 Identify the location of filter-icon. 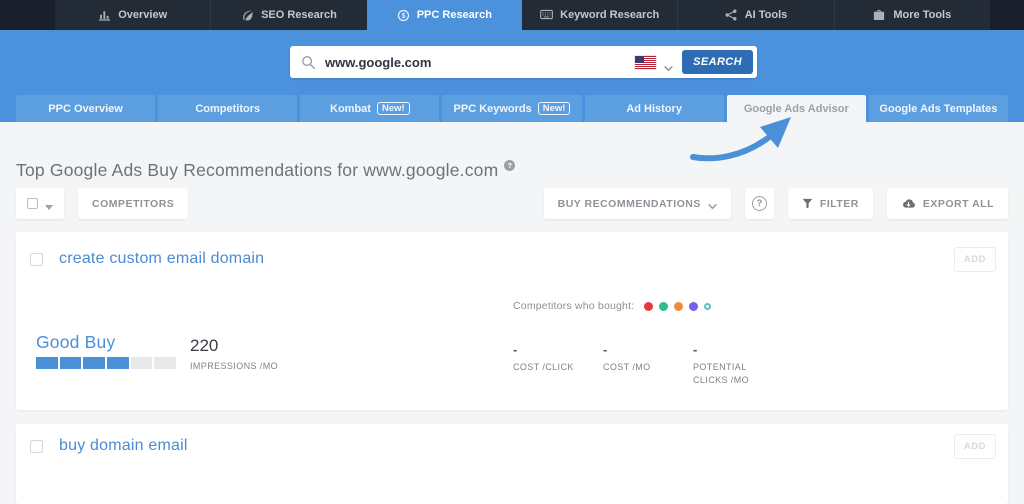
(807, 203).